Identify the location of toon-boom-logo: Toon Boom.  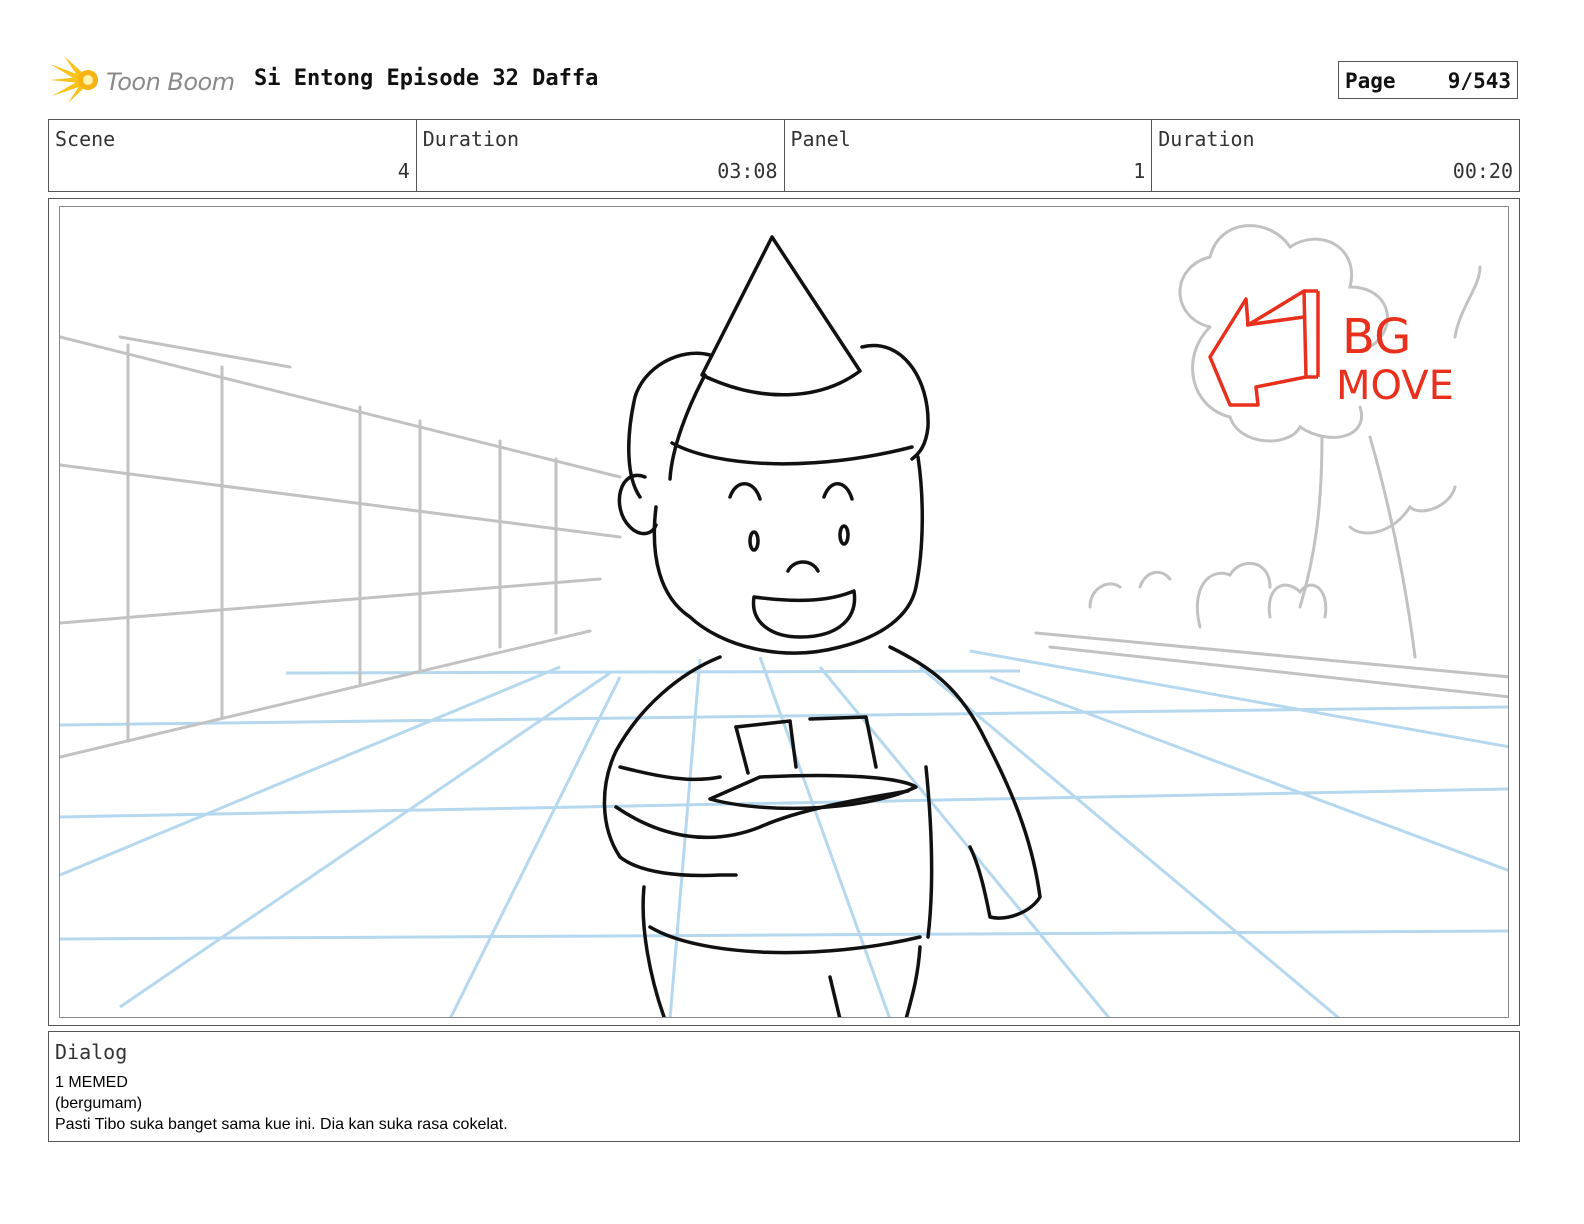
(145, 80).